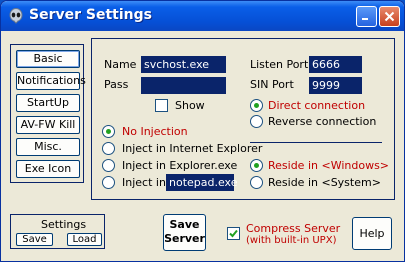 This screenshot has height=262, width=405. What do you see at coordinates (34, 239) in the screenshot?
I see `settings-save-button: Save` at bounding box center [34, 239].